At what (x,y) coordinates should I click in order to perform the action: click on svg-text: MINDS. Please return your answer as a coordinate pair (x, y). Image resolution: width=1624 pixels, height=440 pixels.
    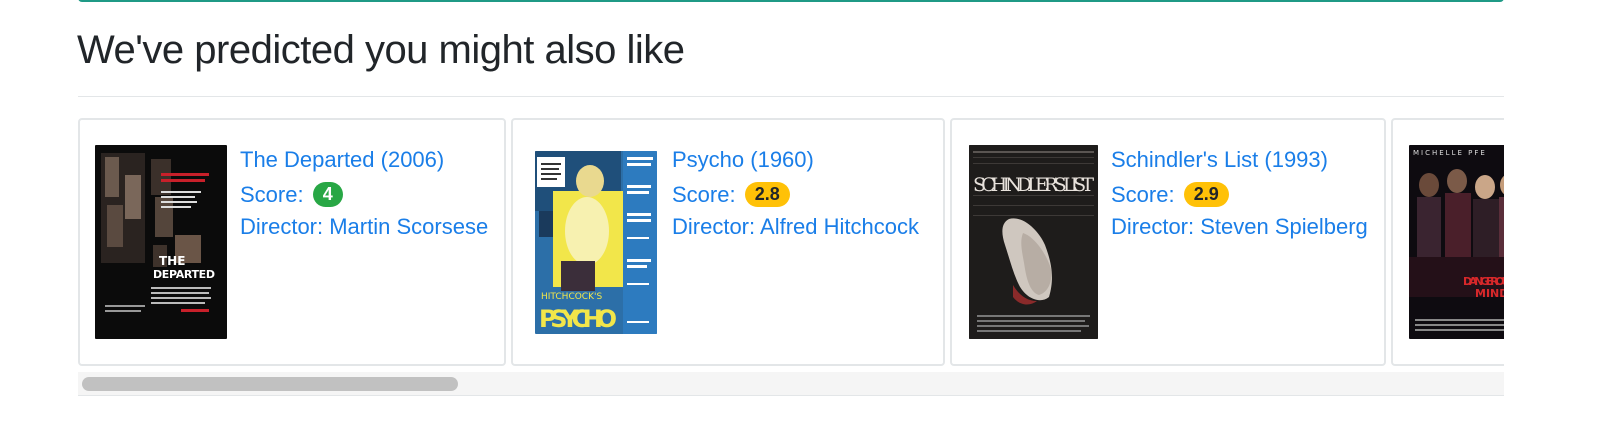
    Looking at the image, I should click on (1489, 293).